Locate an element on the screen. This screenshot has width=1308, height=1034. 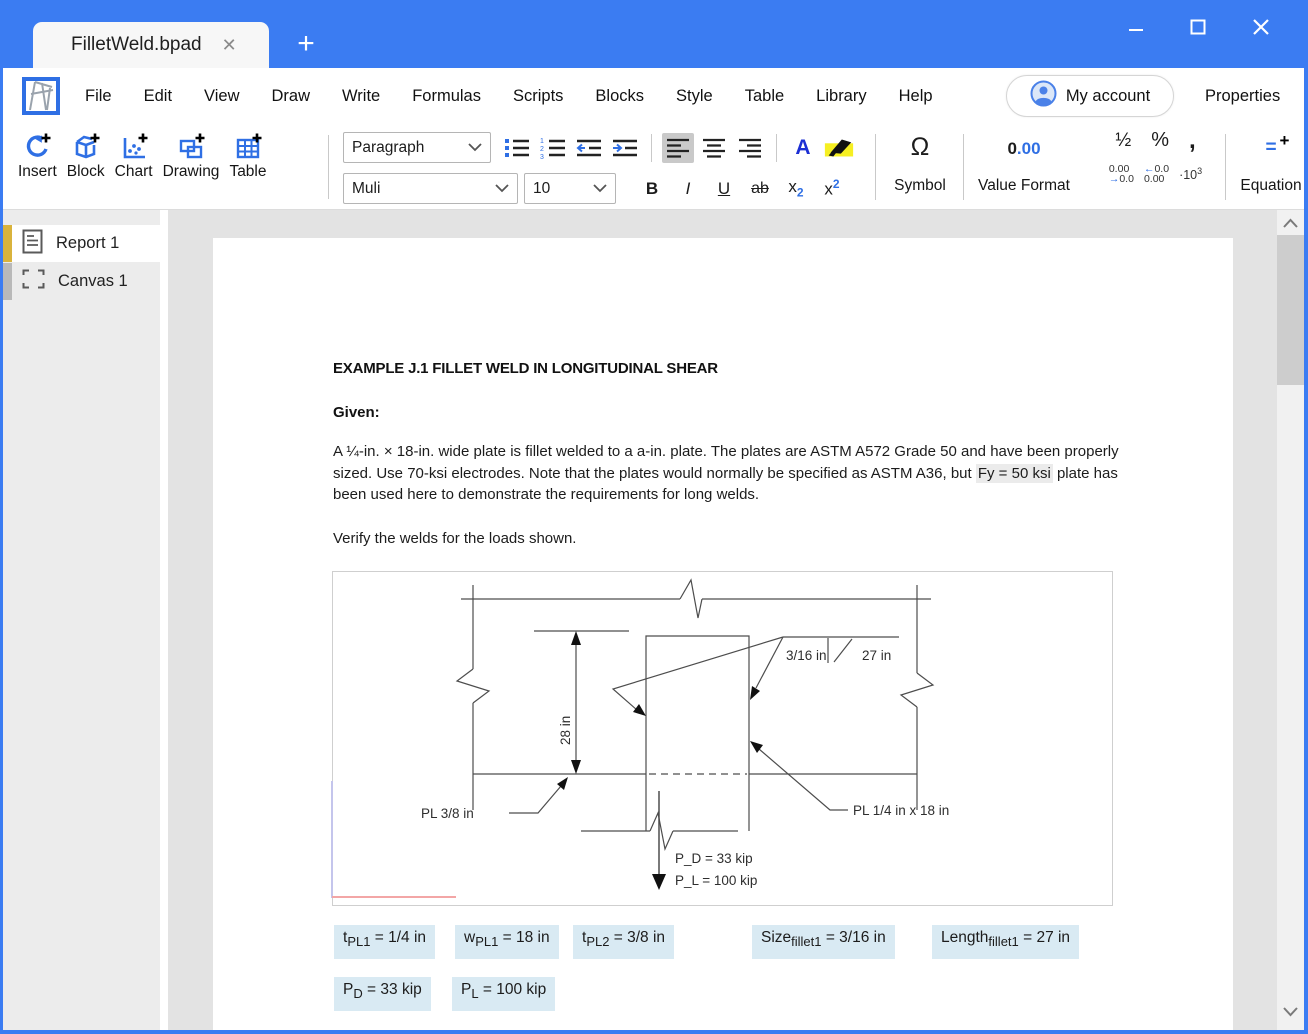
insert-button: Insert is located at coordinates (37, 155).